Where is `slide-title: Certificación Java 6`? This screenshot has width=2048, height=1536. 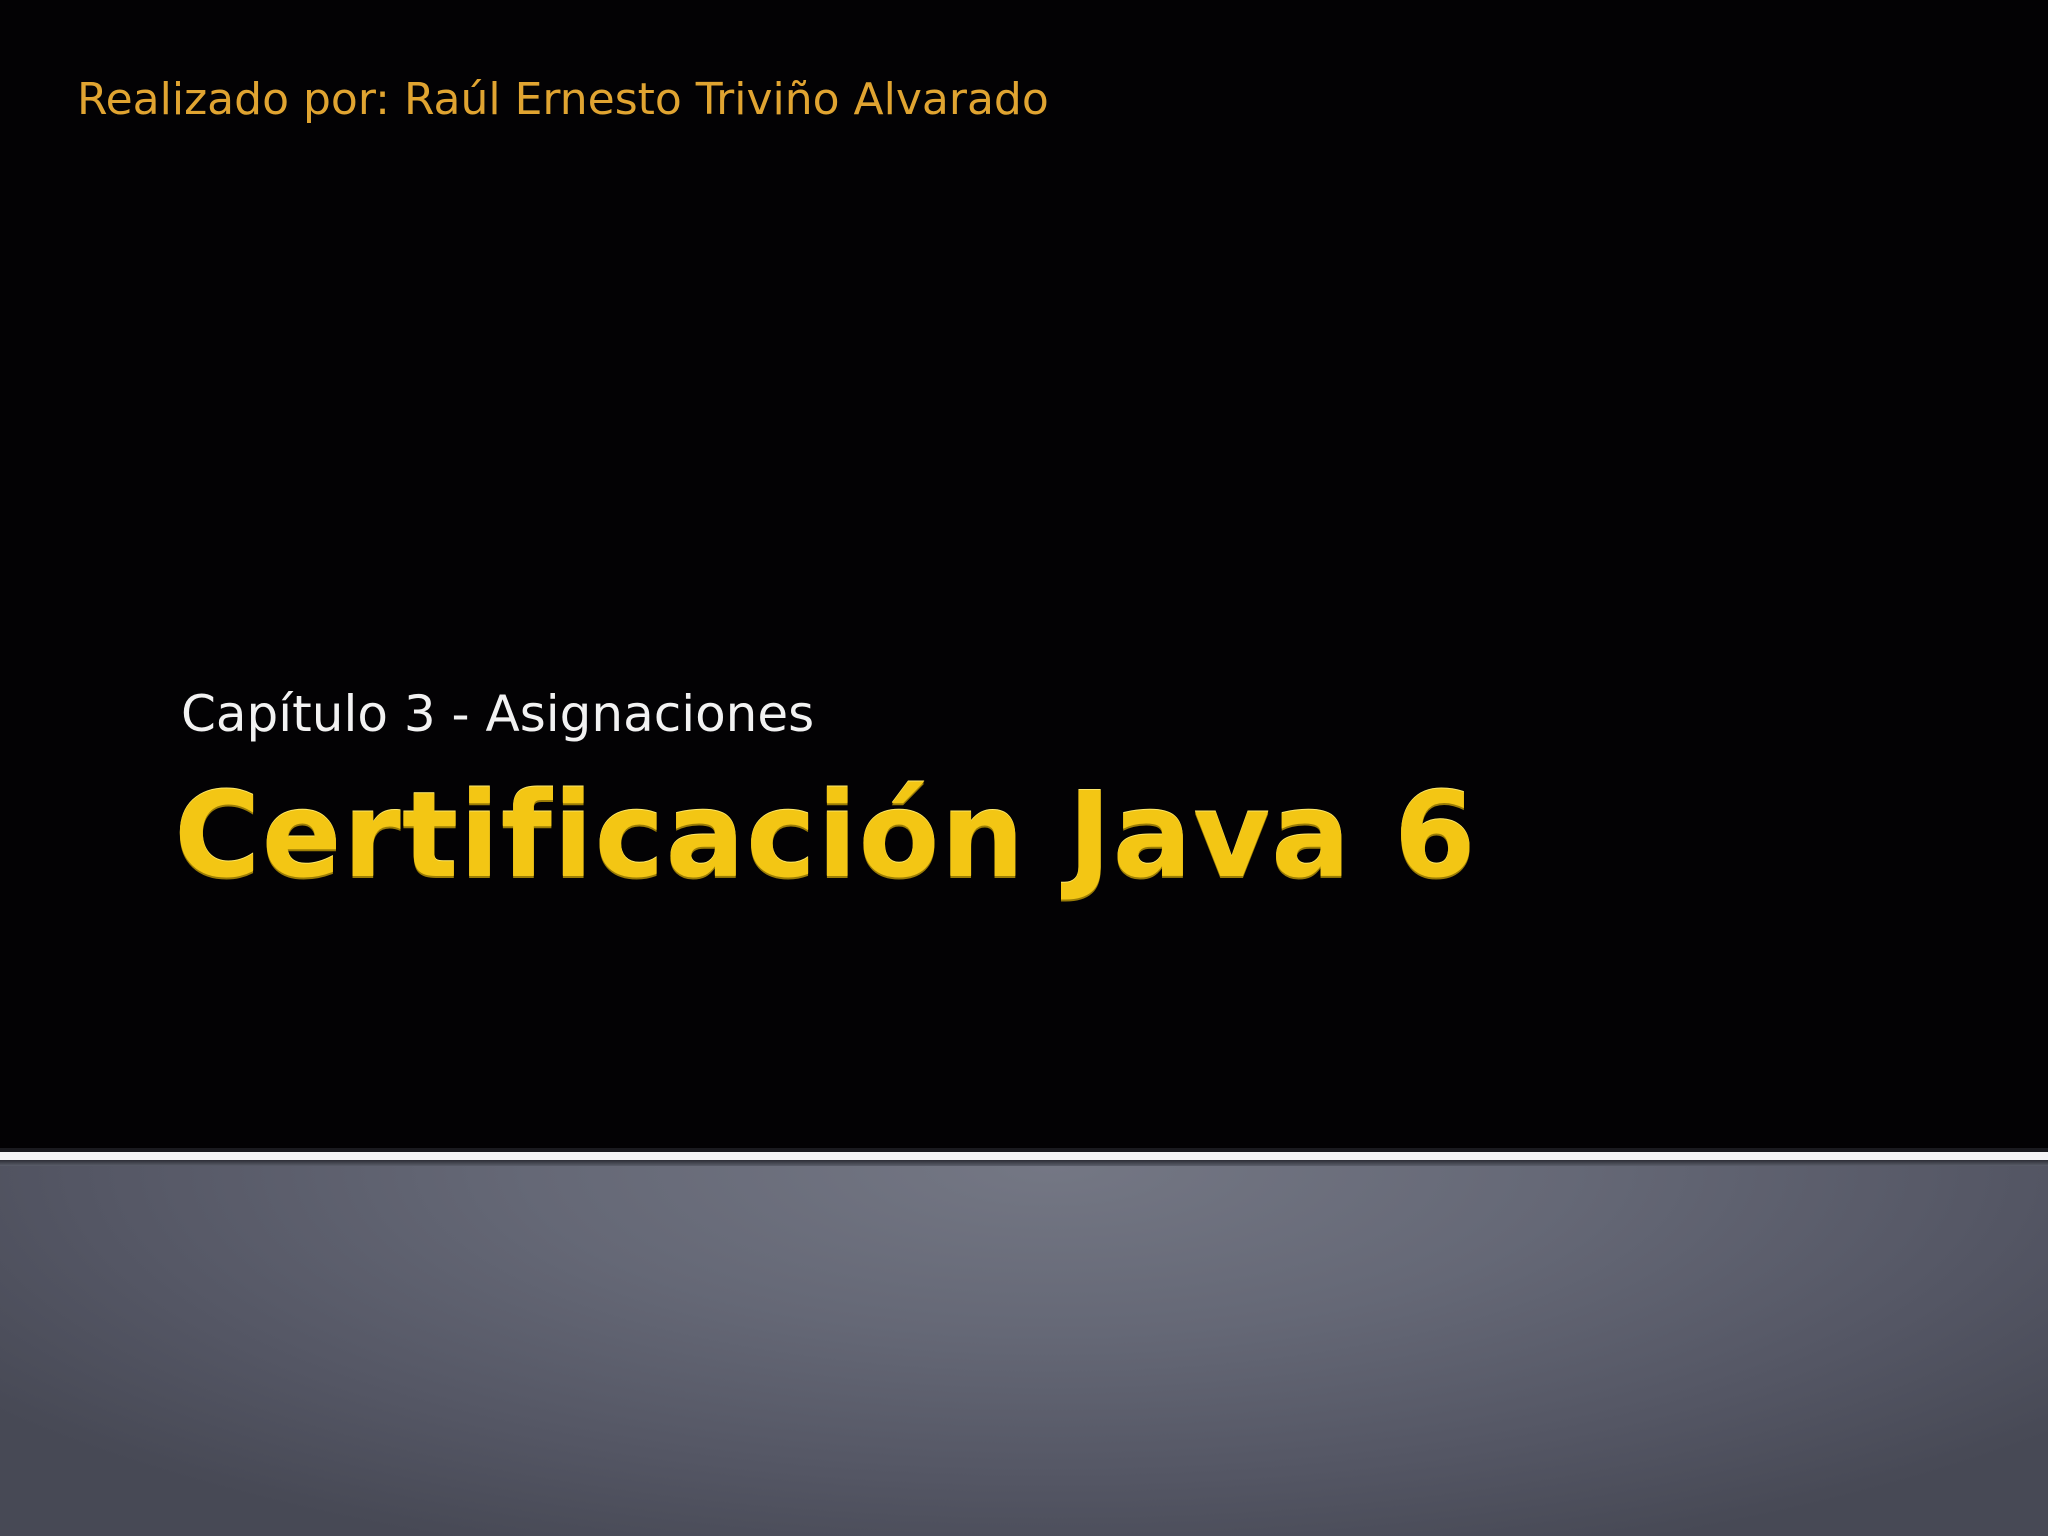
slide-title: Certificación Java 6 is located at coordinates (825, 835).